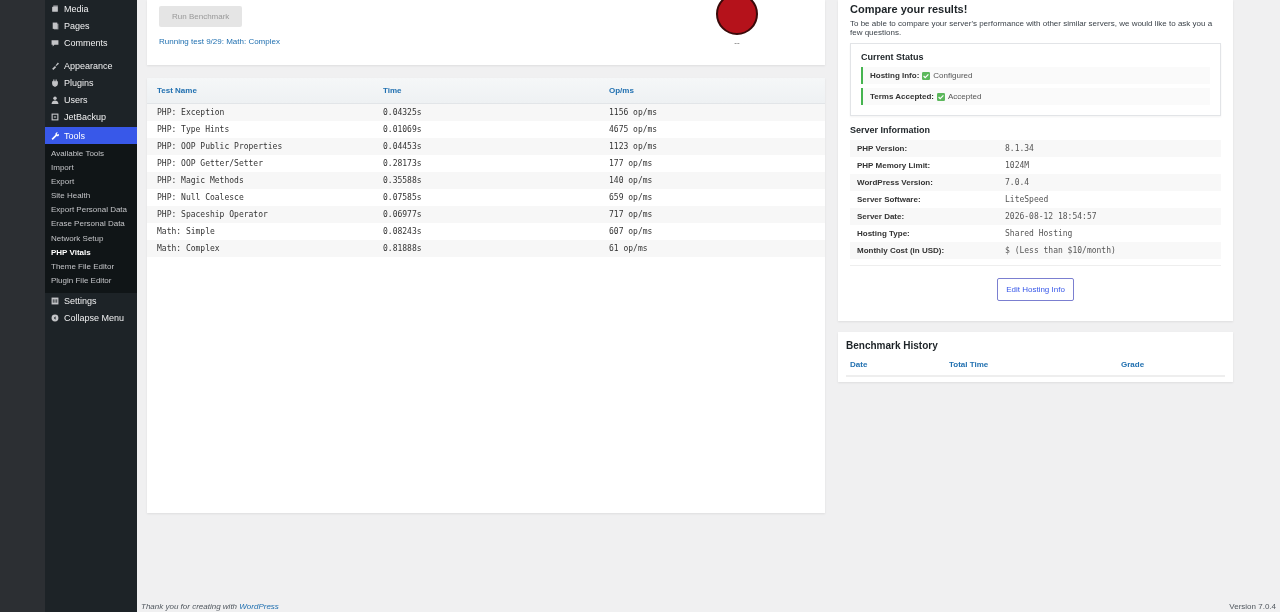 The image size is (1280, 612). I want to click on info-label: PHP Memory Limit:, so click(894, 165).